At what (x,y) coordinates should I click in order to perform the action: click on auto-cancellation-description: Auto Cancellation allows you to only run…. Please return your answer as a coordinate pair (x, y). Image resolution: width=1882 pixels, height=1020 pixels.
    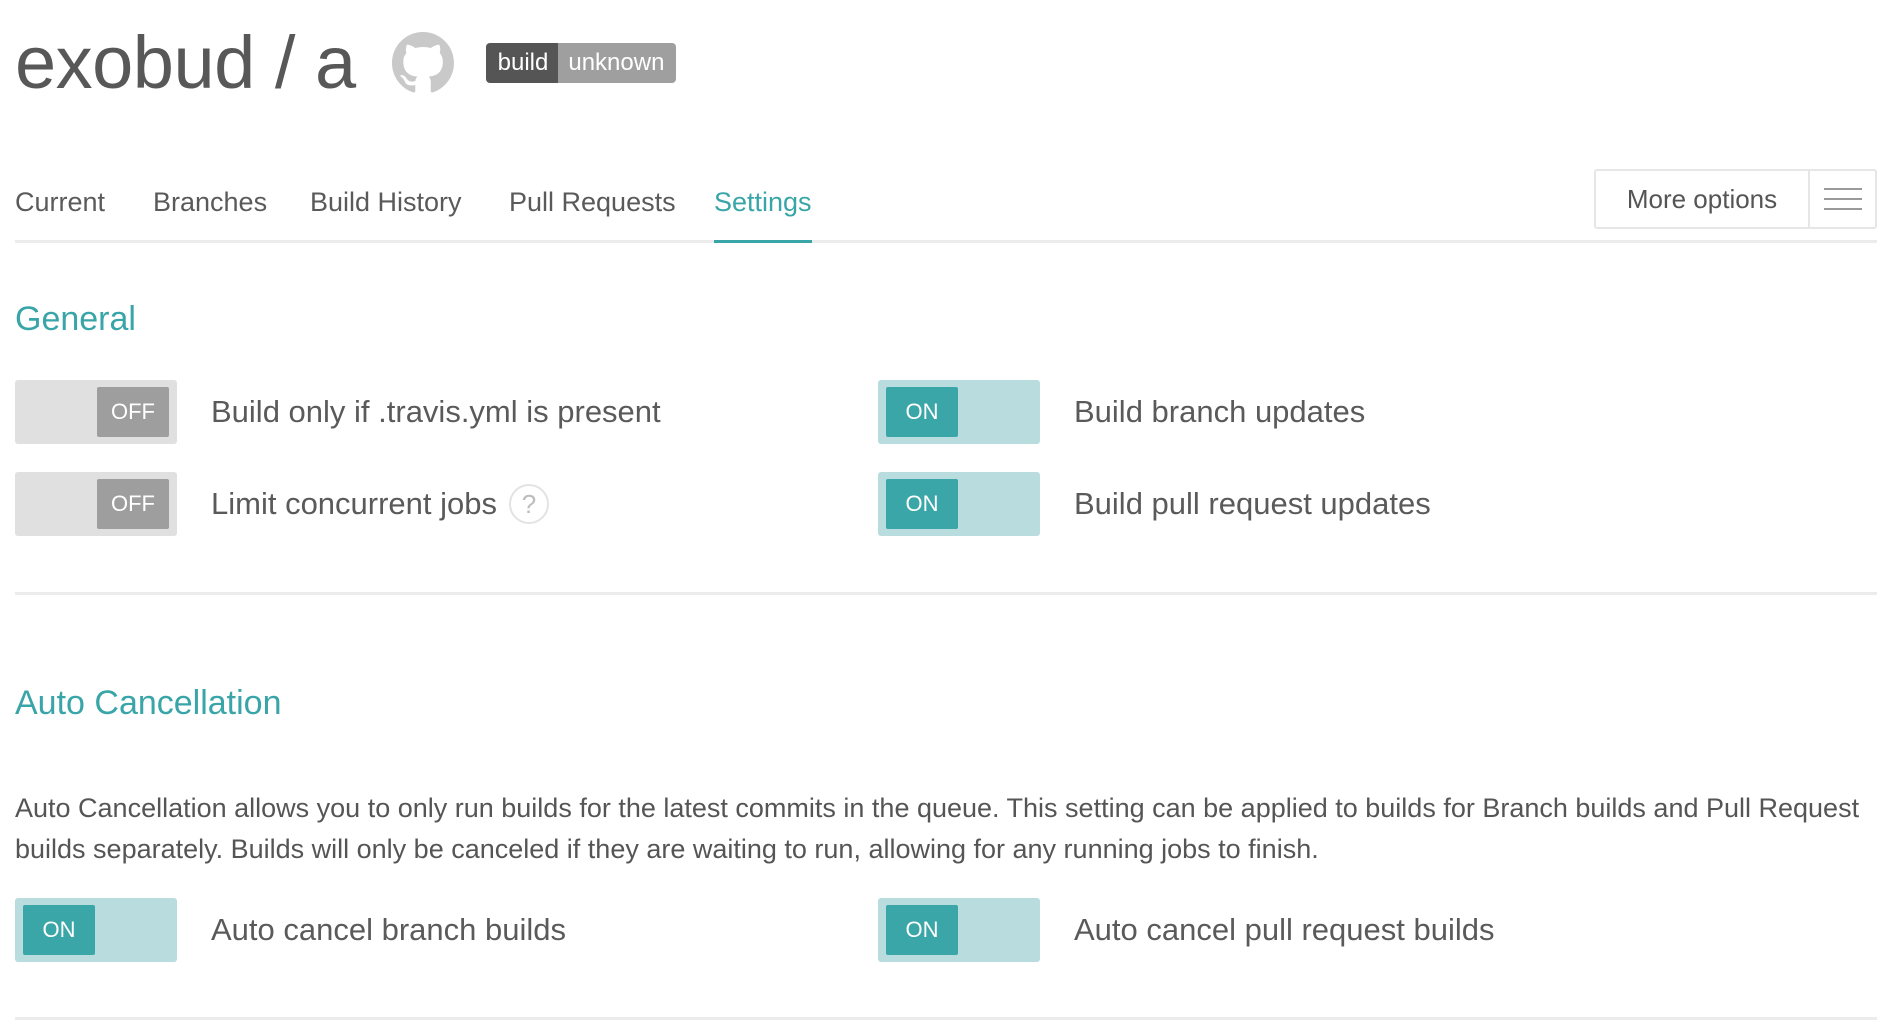
    Looking at the image, I should click on (937, 828).